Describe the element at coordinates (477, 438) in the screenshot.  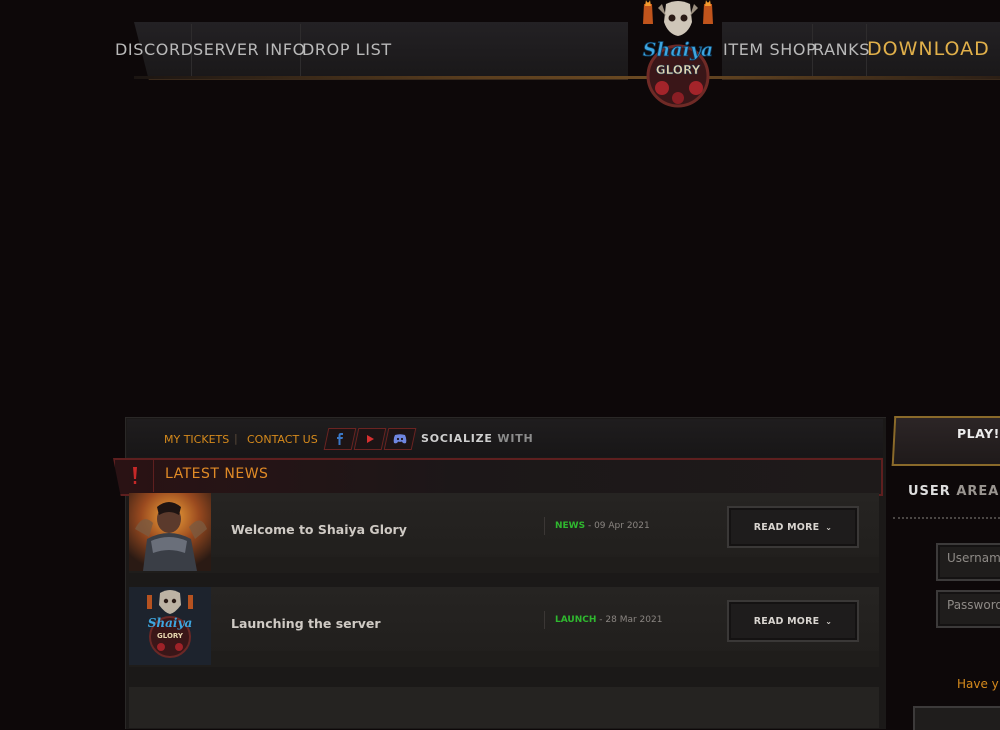
I see `socialize-label: SOCIALIZE WITH` at that location.